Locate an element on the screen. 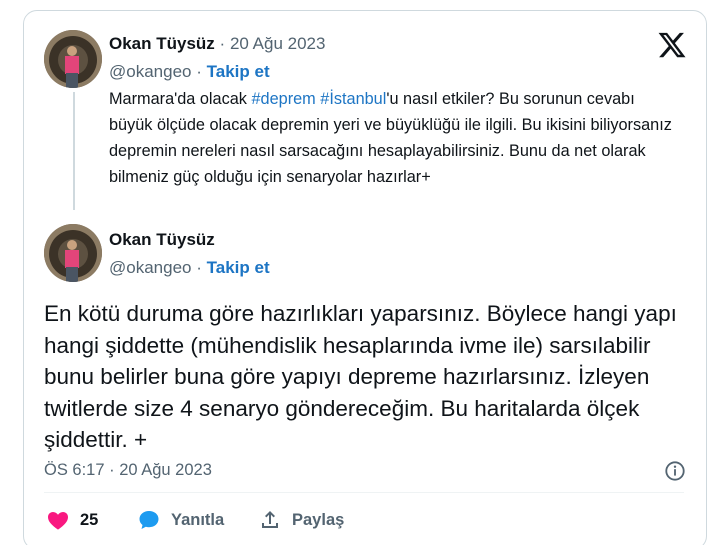 This screenshot has height=545, width=727. reply-button: Yanıtla is located at coordinates (180, 520).